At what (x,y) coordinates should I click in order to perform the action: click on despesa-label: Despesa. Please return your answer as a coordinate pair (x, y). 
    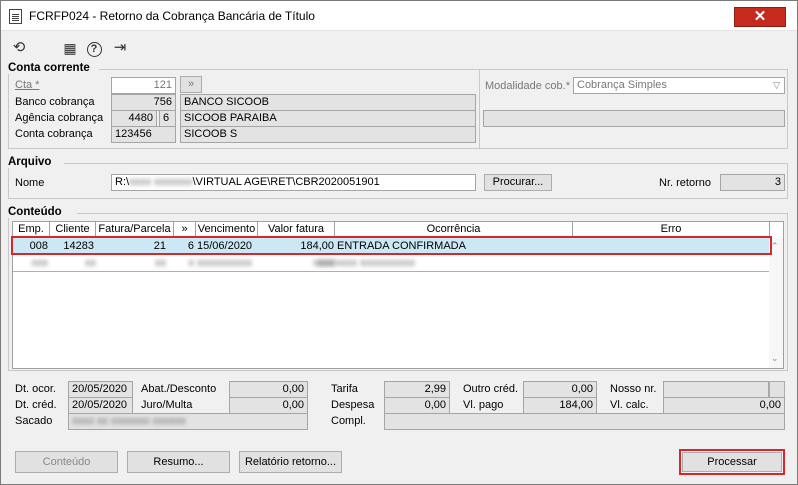
    Looking at the image, I should click on (353, 405).